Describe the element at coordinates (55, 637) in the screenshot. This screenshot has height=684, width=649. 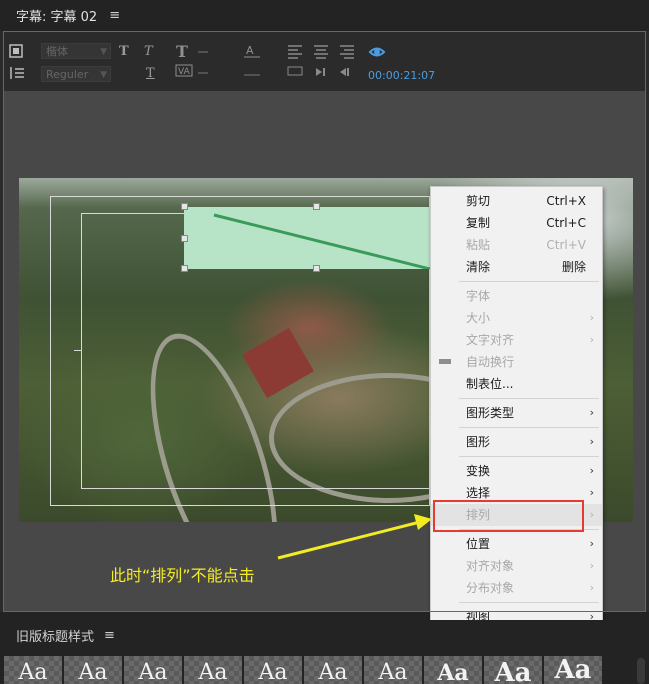
I see `legacy-styles-title: 旧版标题样式` at that location.